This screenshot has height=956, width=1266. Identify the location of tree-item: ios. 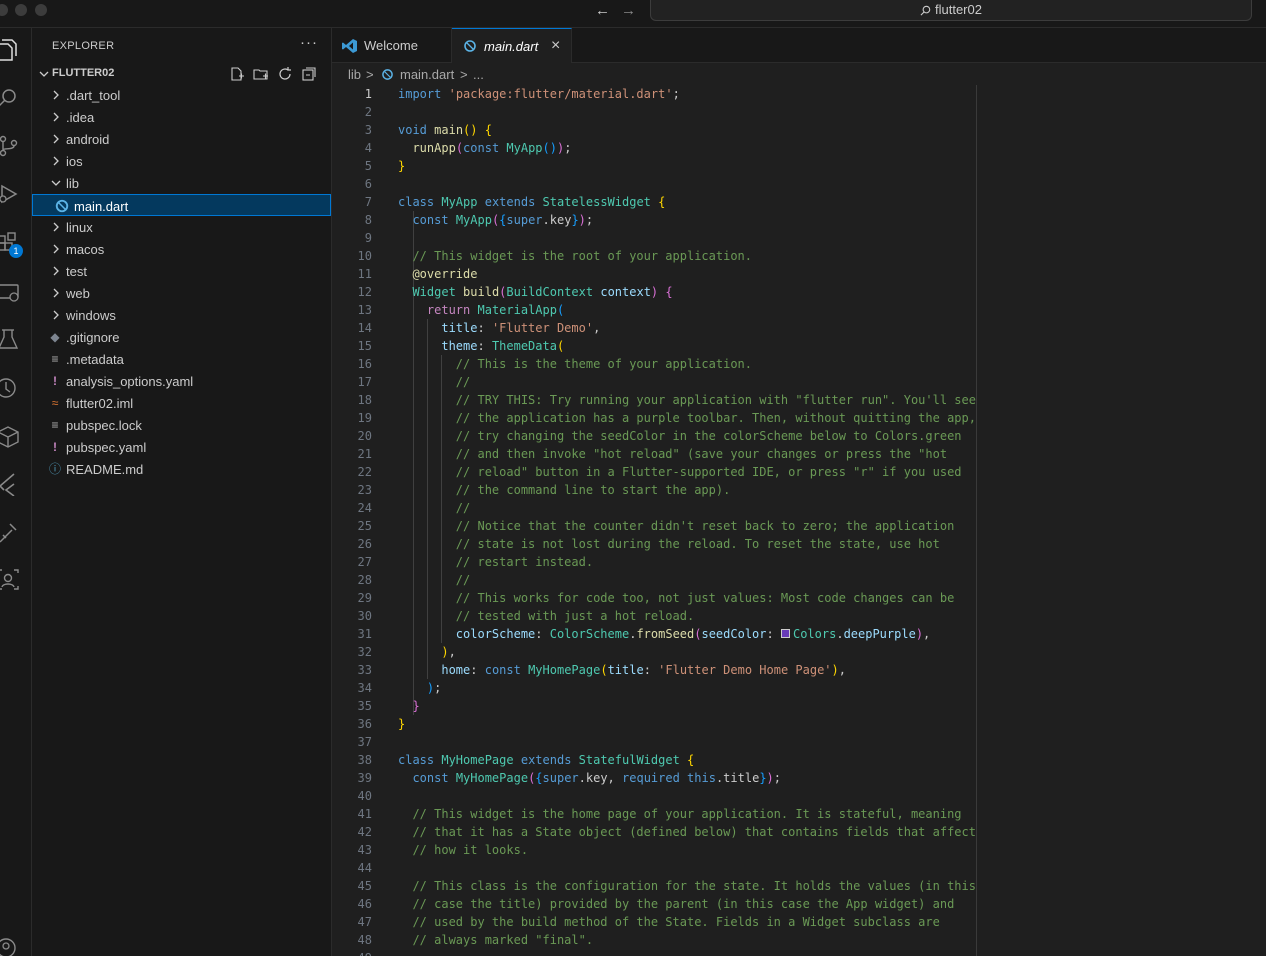
(181, 161).